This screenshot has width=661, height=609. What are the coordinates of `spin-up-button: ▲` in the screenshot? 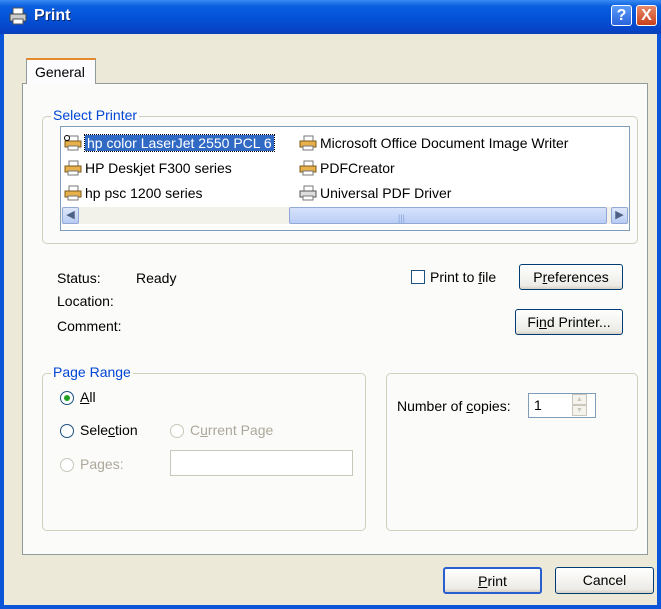 It's located at (579, 399).